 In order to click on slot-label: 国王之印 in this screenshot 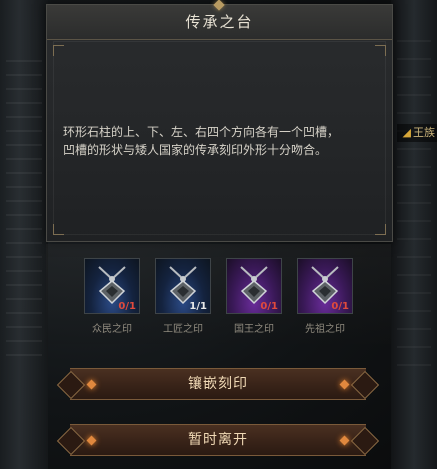, I will do `click(254, 329)`.